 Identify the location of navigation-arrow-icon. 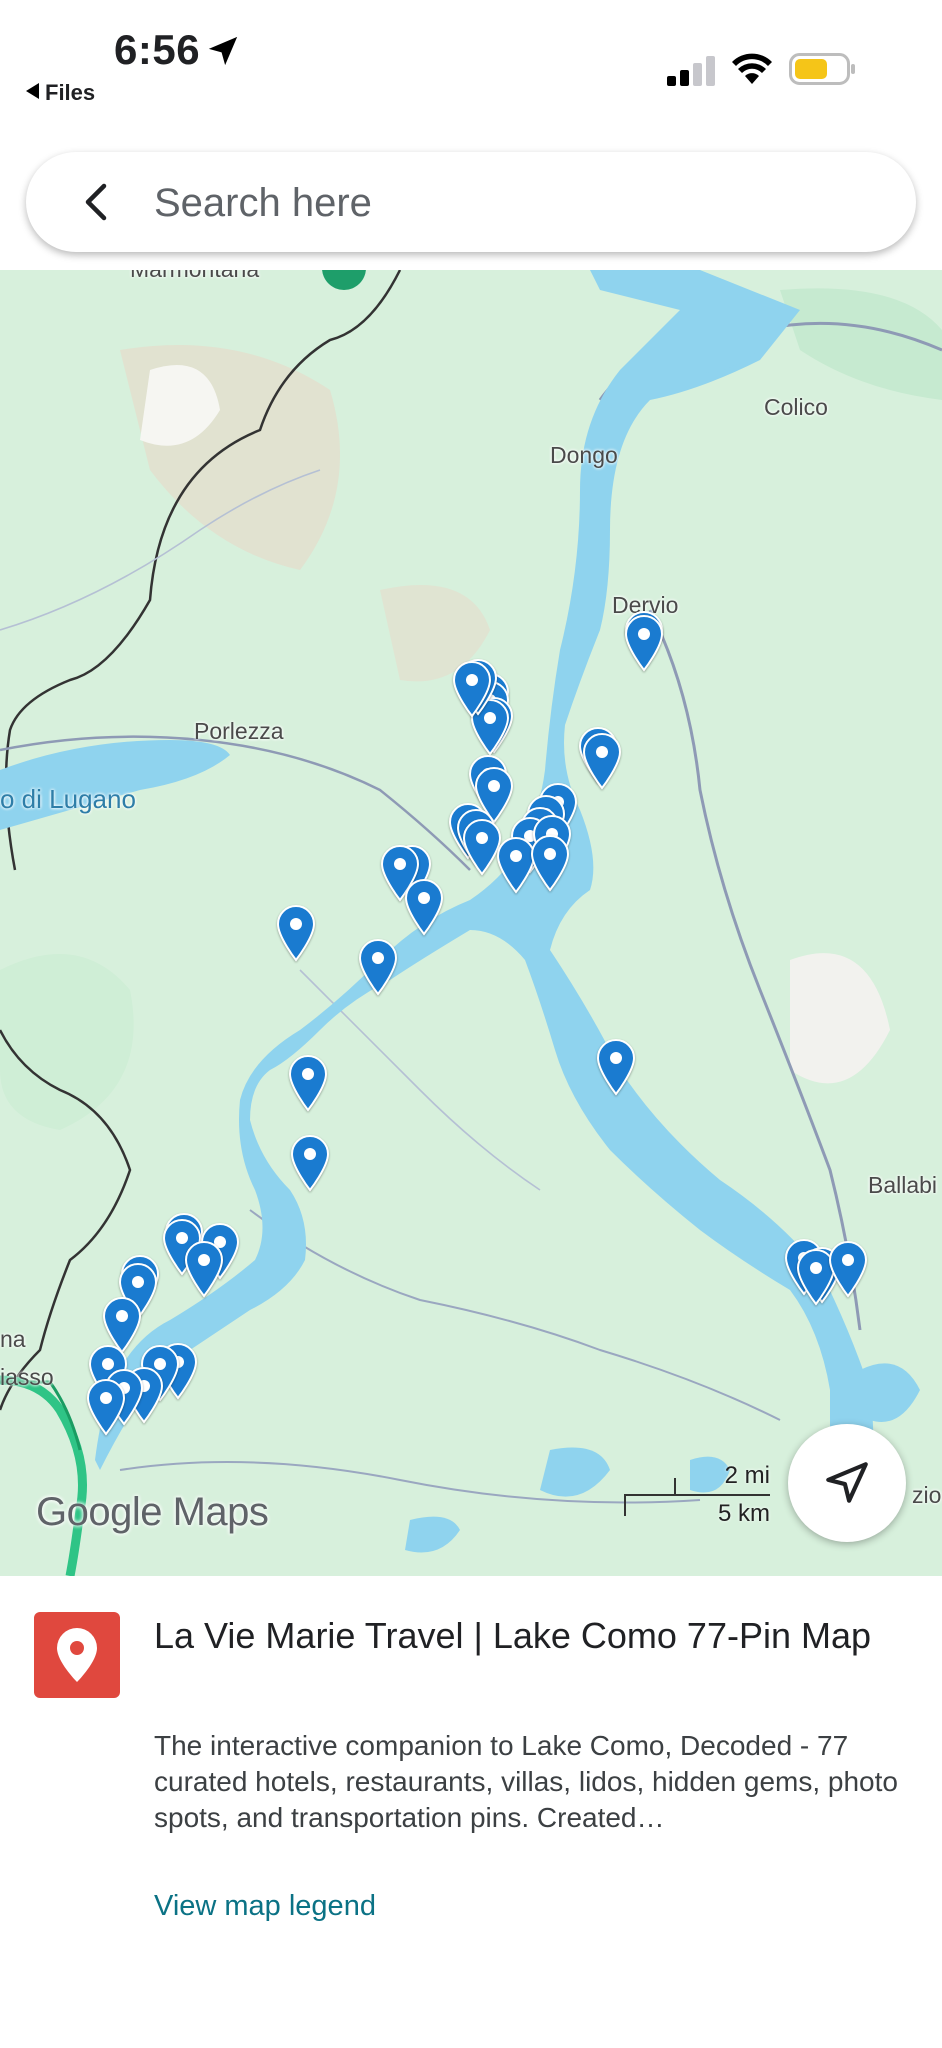
(847, 1482).